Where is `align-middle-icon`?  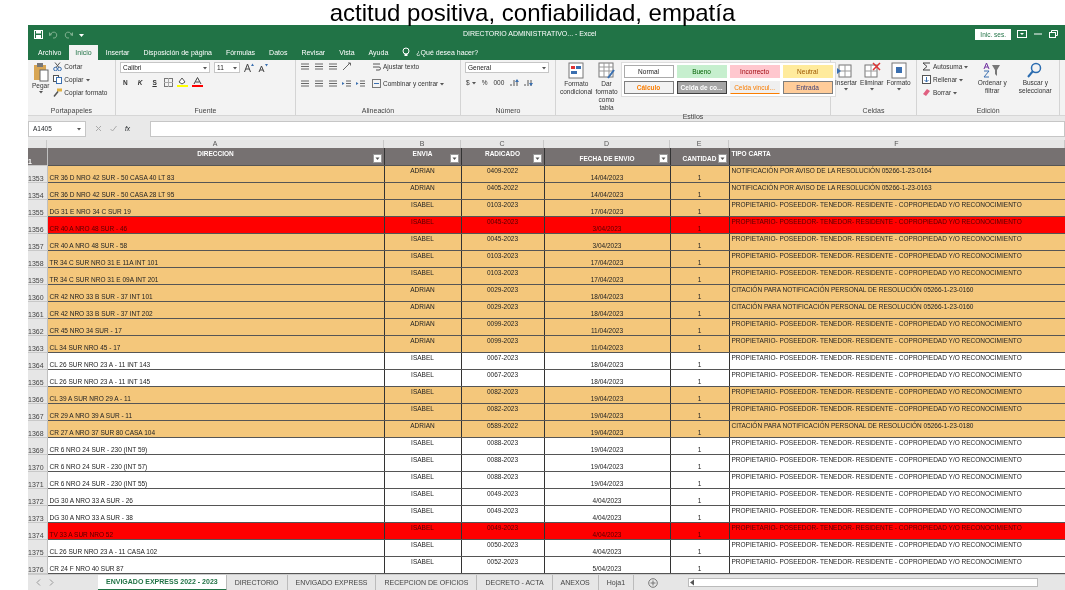 align-middle-icon is located at coordinates (319, 66).